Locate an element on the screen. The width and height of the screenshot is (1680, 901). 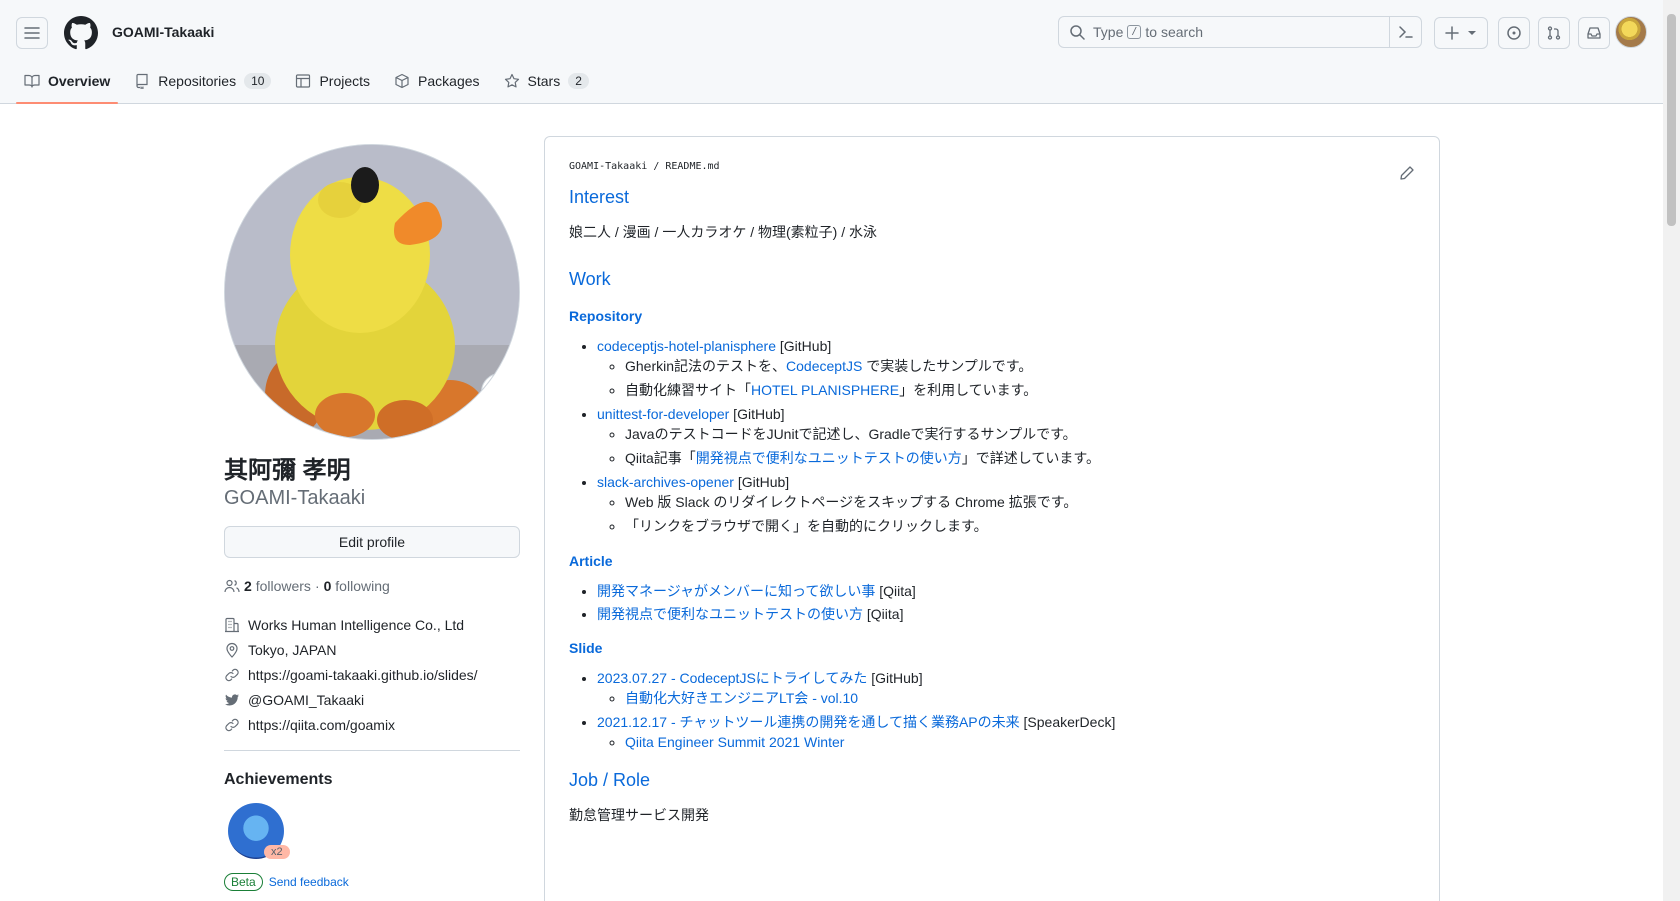
command-palette-button is located at coordinates (1405, 32).